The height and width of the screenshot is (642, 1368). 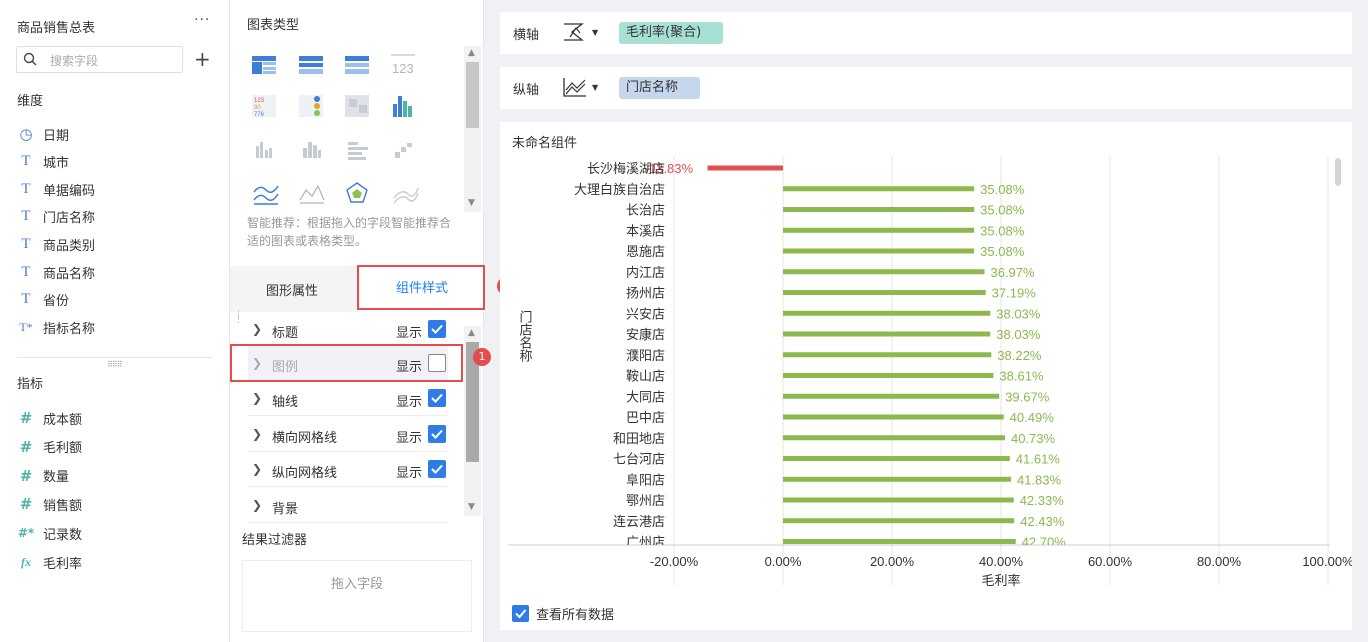 What do you see at coordinates (357, 596) in the screenshot?
I see `filter-drop-zone: 拖入字段` at bounding box center [357, 596].